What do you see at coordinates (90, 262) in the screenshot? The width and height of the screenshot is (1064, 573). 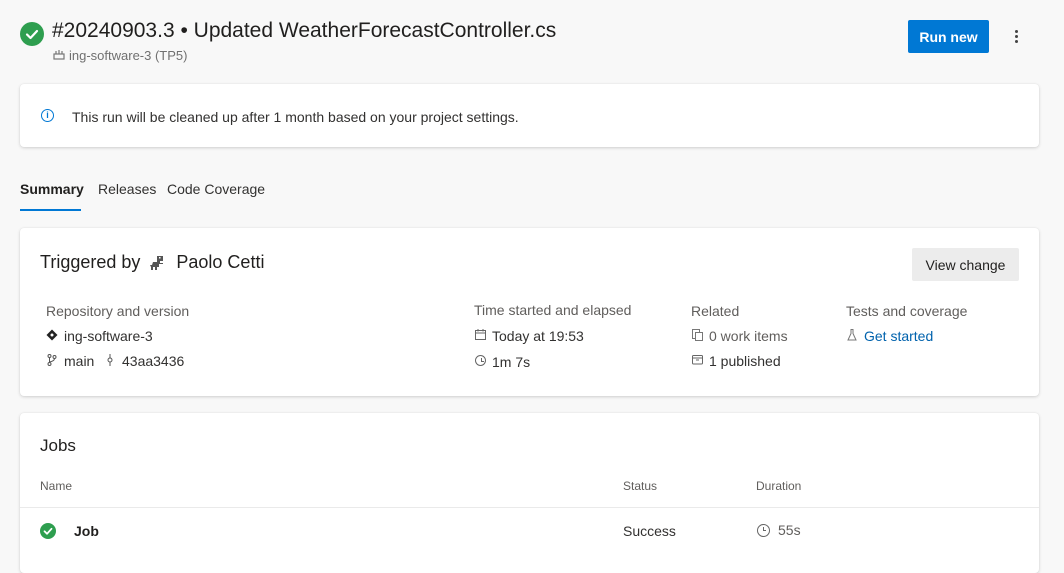 I see `triggered-by-label: Triggered by` at bounding box center [90, 262].